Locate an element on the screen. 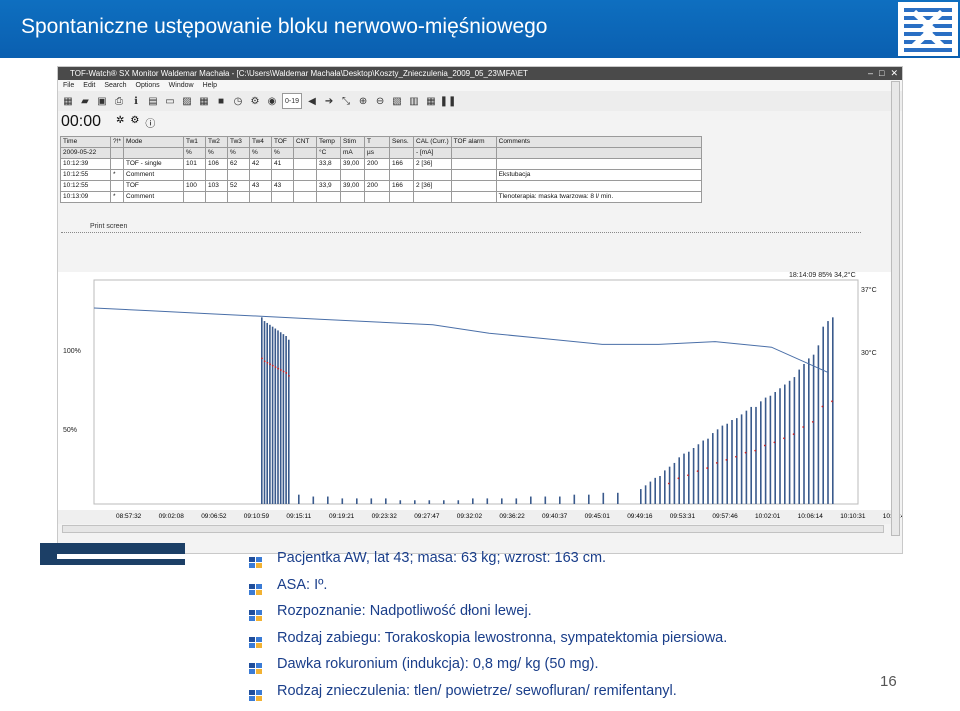 Image resolution: width=960 pixels, height=711 pixels. col-t: T is located at coordinates (377, 142).